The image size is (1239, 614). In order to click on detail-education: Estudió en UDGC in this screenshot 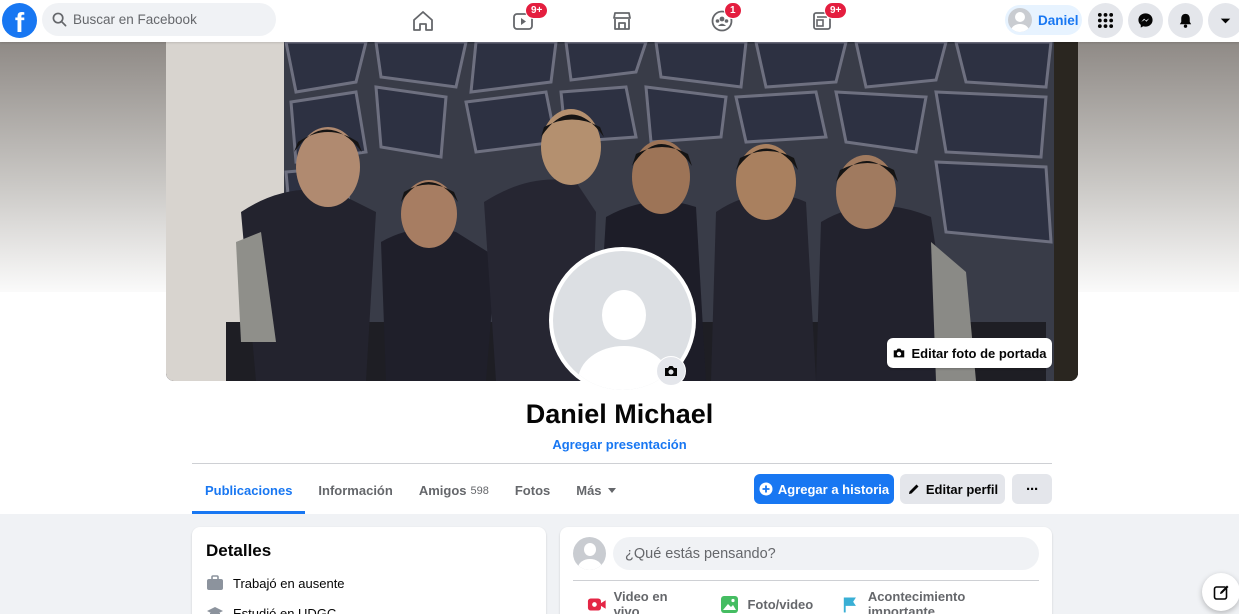, I will do `click(369, 609)`.